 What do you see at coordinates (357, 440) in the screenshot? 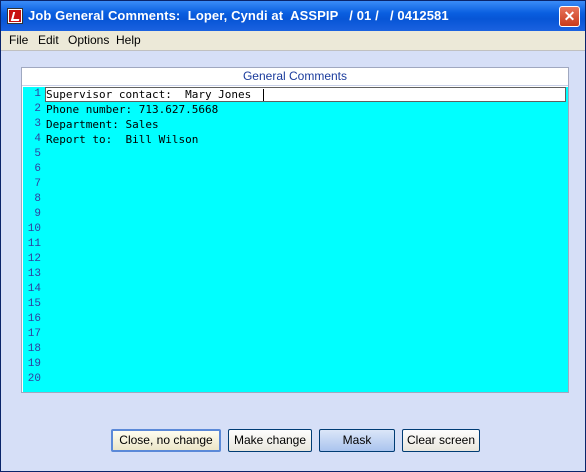
I see `mask-button: Mask` at bounding box center [357, 440].